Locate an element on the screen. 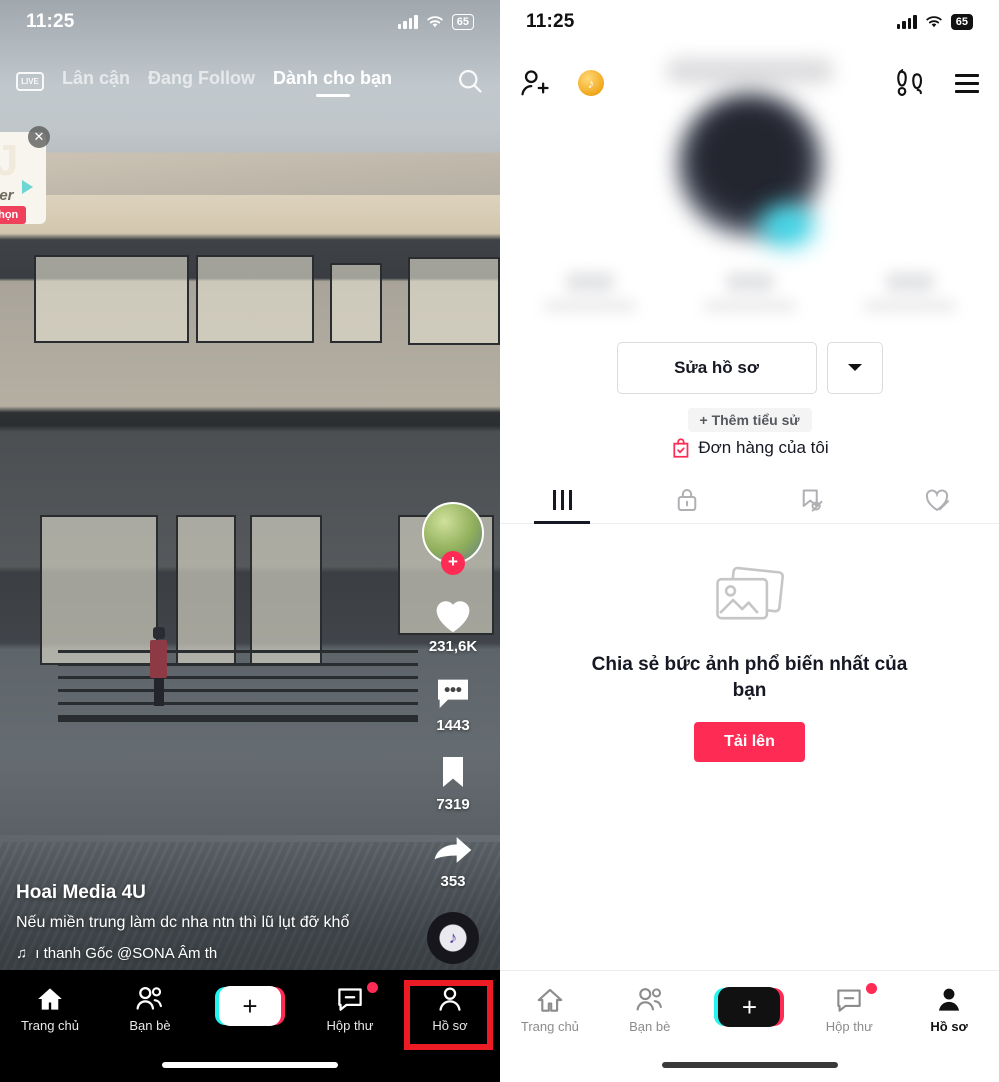 Image resolution: width=999 pixels, height=1082 pixels. tab-friends-label: Bạn bè is located at coordinates (150, 1025).